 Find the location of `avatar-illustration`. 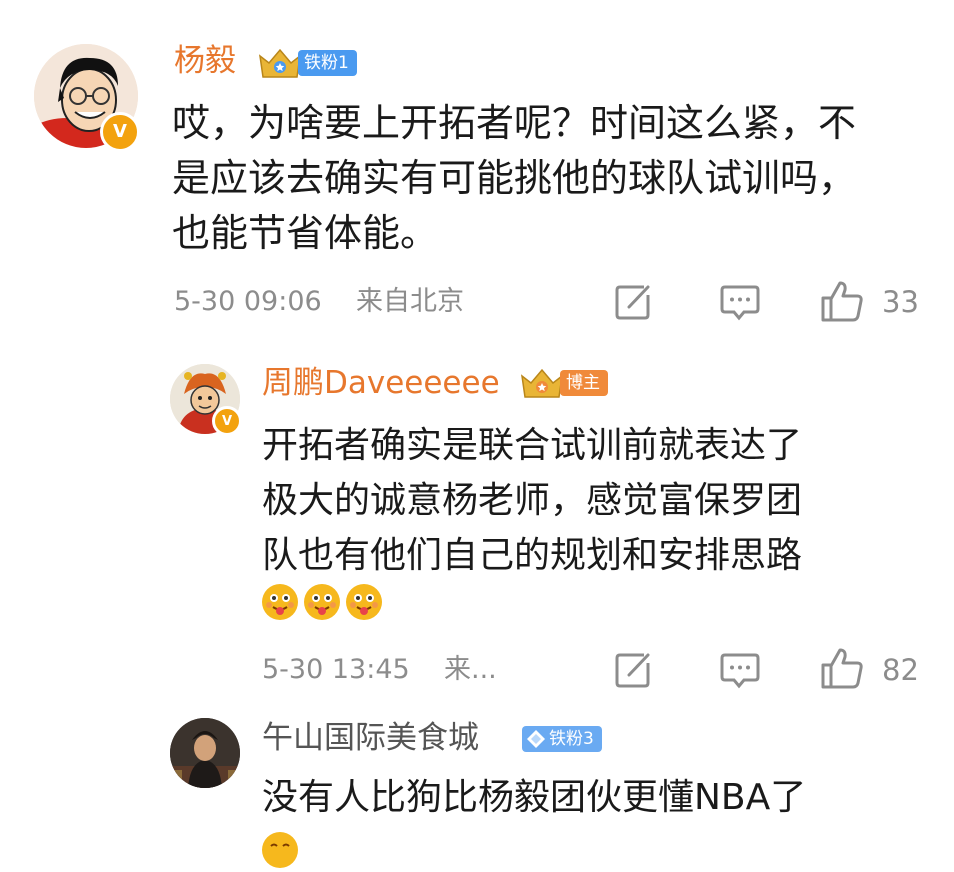

avatar-illustration is located at coordinates (205, 753).